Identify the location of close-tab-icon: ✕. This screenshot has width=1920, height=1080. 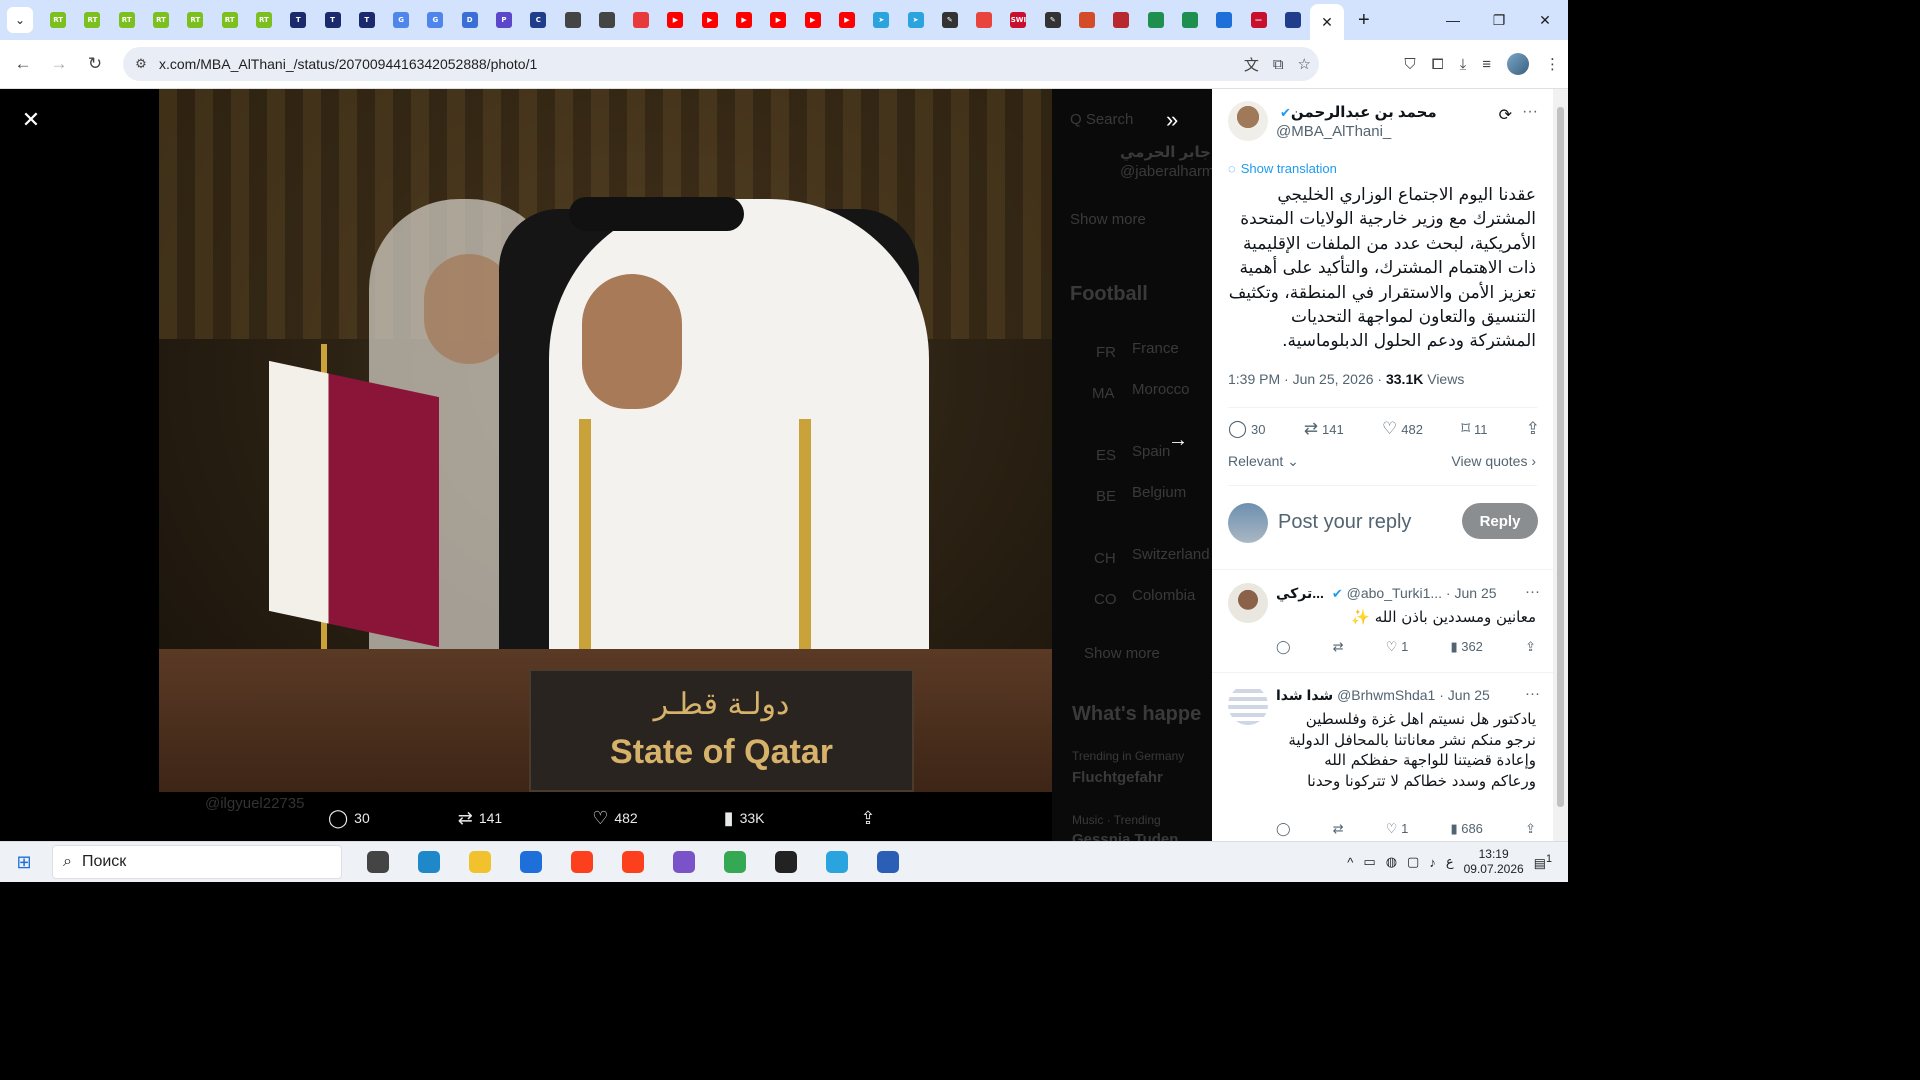
(1327, 22).